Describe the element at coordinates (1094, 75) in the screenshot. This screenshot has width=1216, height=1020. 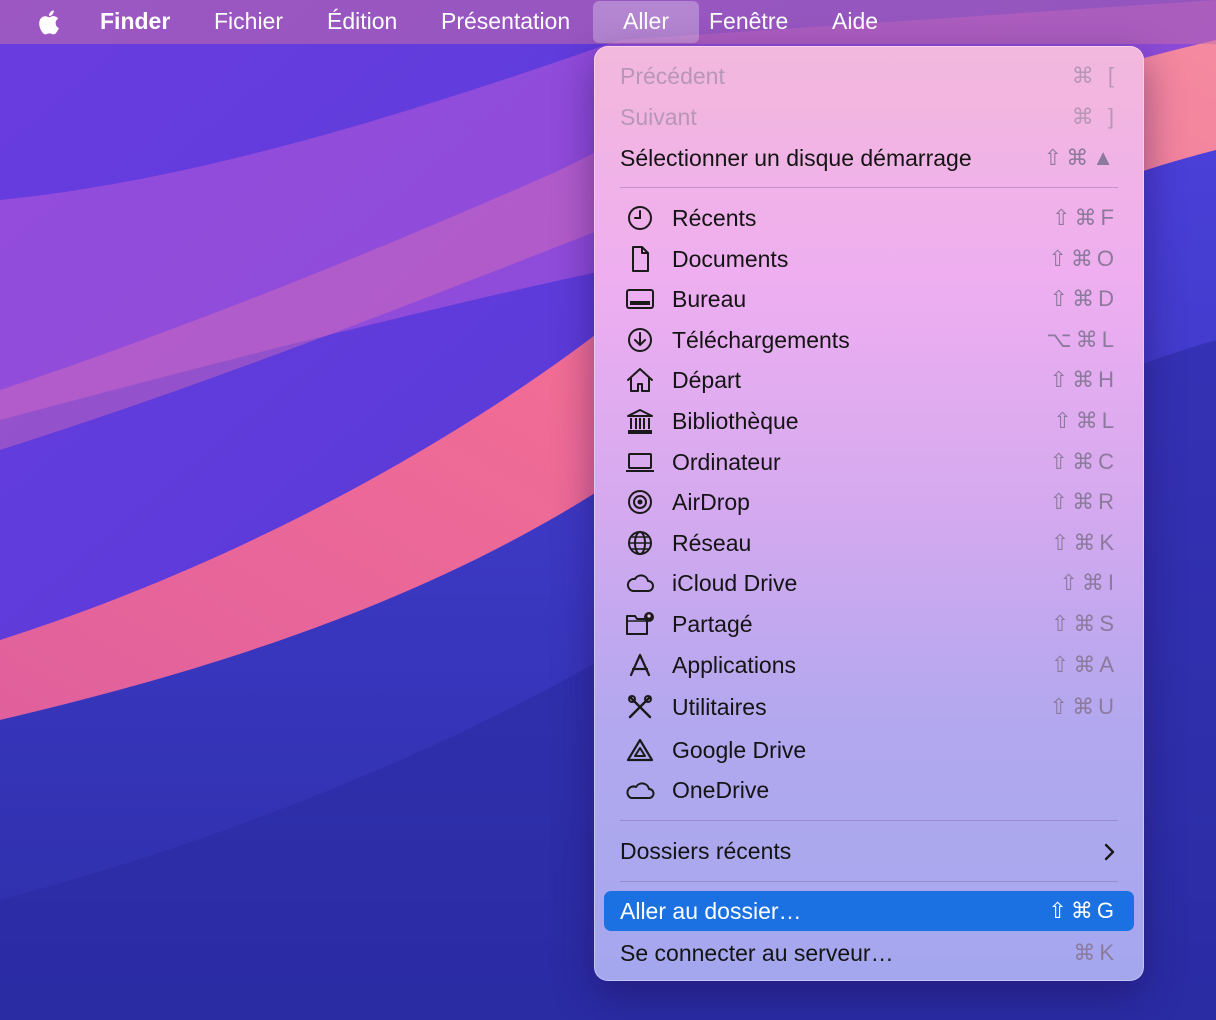
I see `shortcut-label: ⌘ [` at that location.